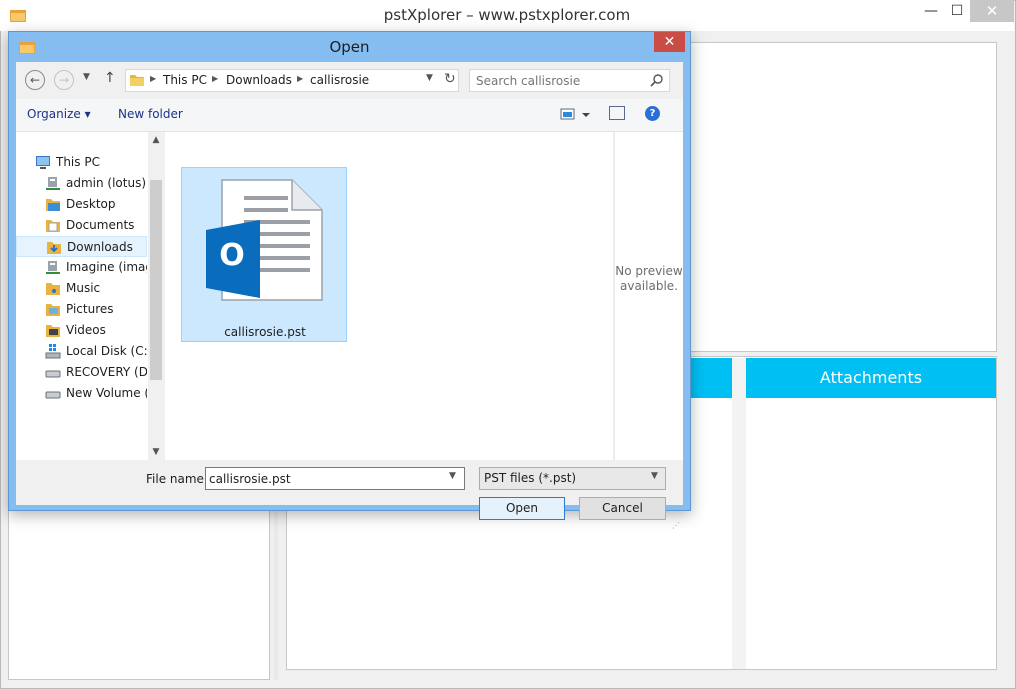 The image size is (1016, 689). I want to click on search-icon, so click(656, 80).